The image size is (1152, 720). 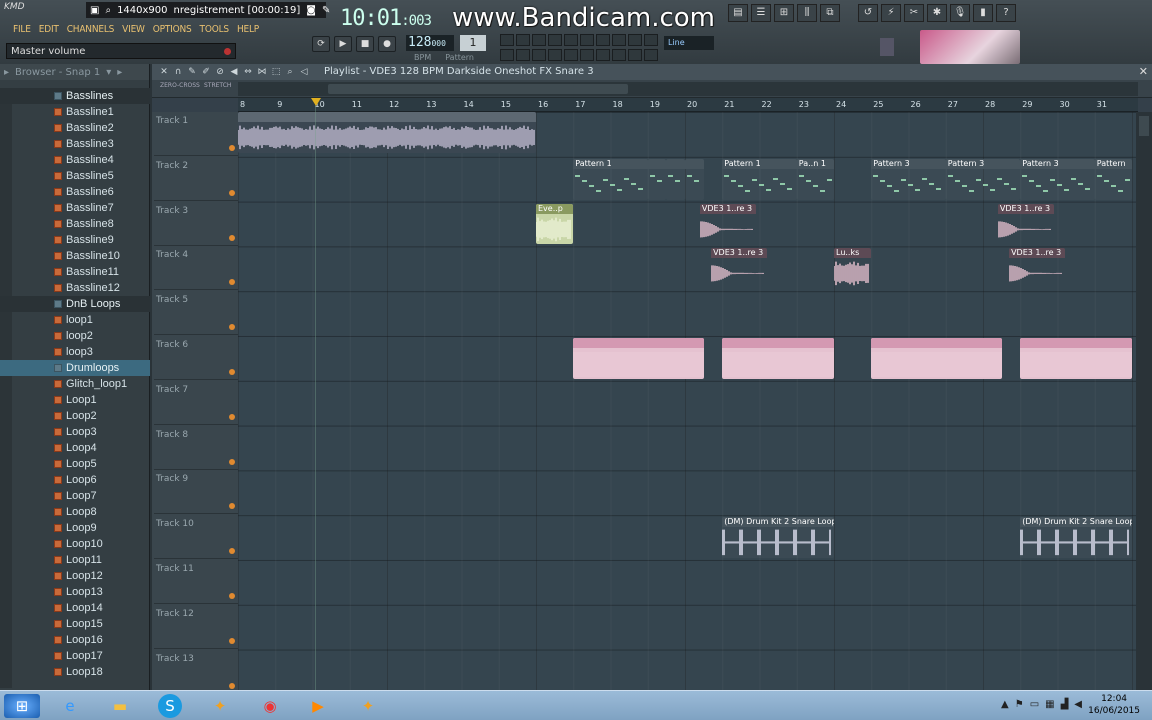 What do you see at coordinates (94, 10) in the screenshot?
I see `resolution-icon: ▣` at bounding box center [94, 10].